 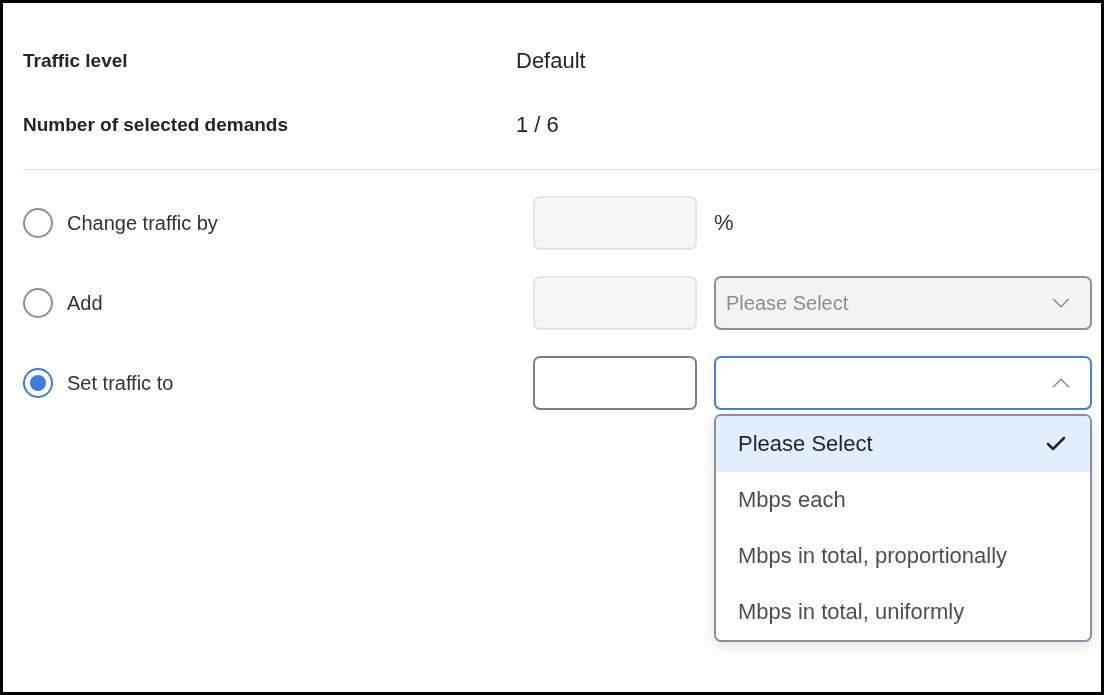 What do you see at coordinates (787, 303) in the screenshot?
I see `select-placeholder: Please Select` at bounding box center [787, 303].